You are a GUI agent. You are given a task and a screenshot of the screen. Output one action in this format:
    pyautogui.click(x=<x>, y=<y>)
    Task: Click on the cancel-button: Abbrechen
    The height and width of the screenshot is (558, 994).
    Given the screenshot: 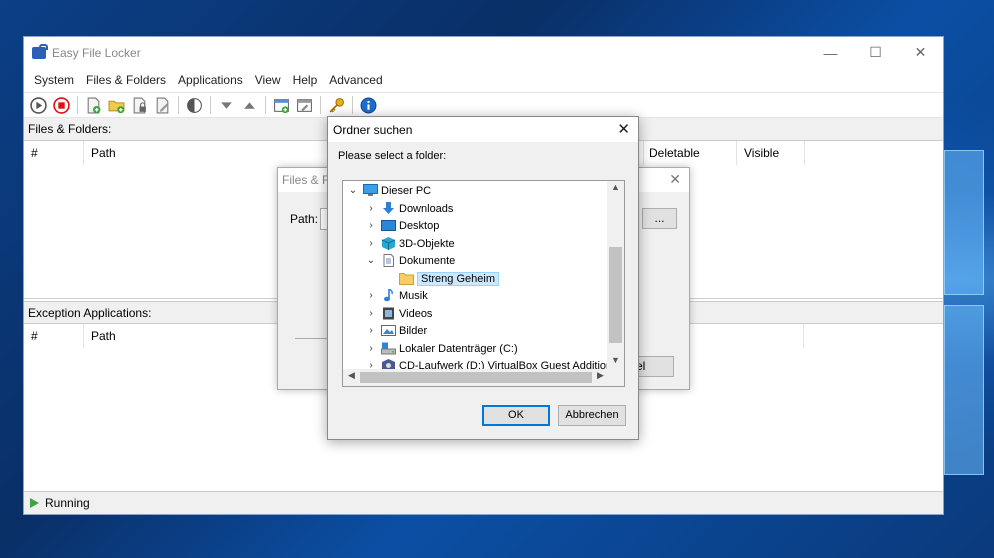 What is the action you would take?
    pyautogui.click(x=592, y=415)
    